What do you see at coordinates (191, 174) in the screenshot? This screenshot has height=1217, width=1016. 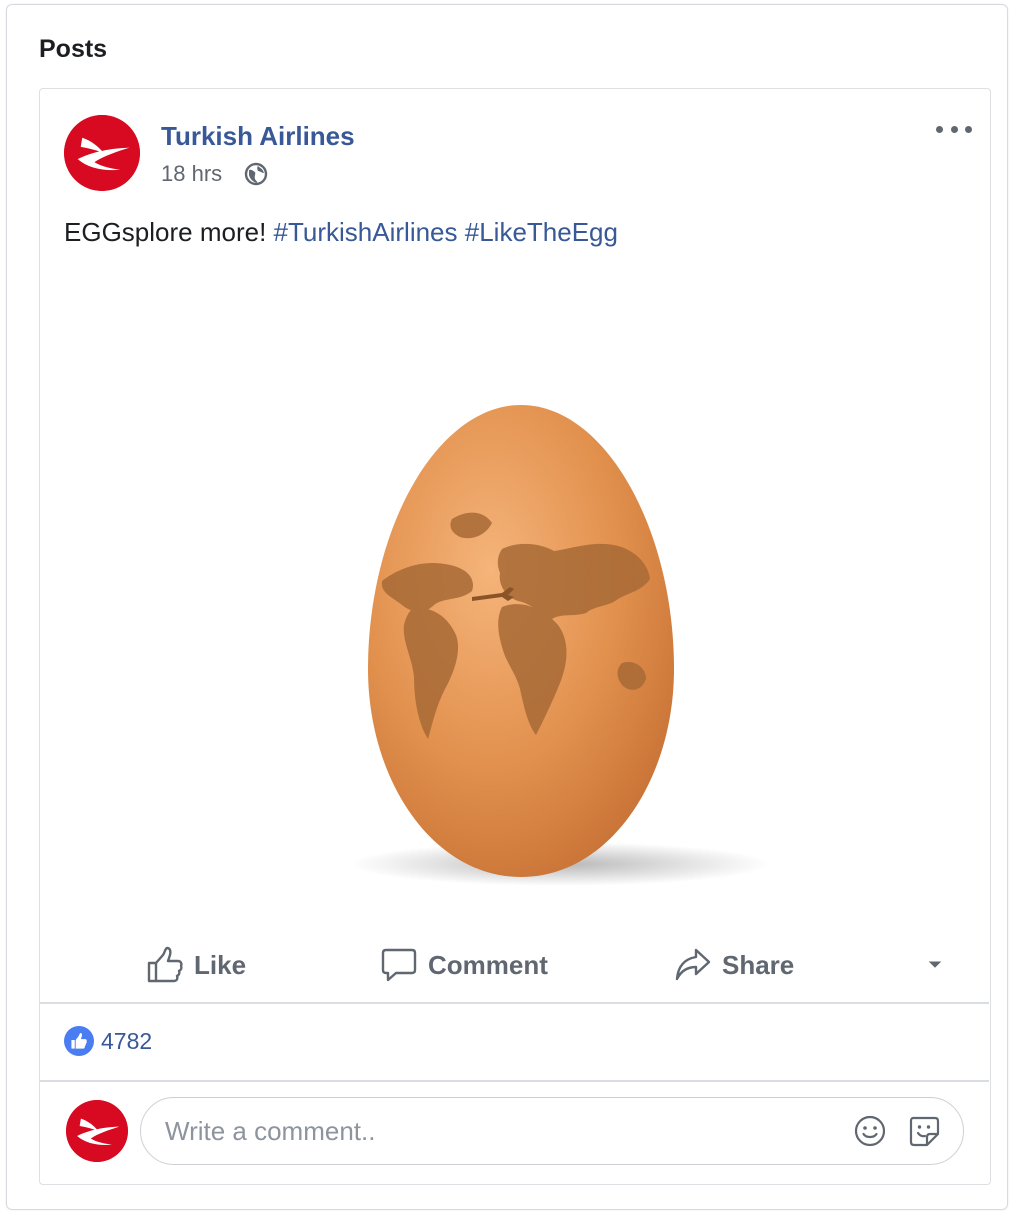 I see `post-timestamp: 18 hrs` at bounding box center [191, 174].